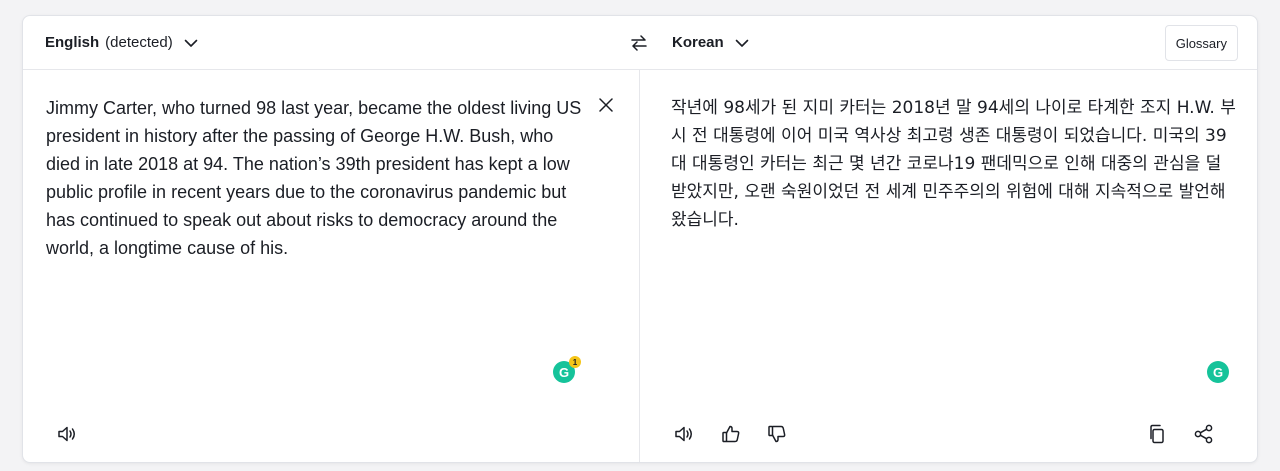 The width and height of the screenshot is (1280, 471). I want to click on share-button, so click(1204, 434).